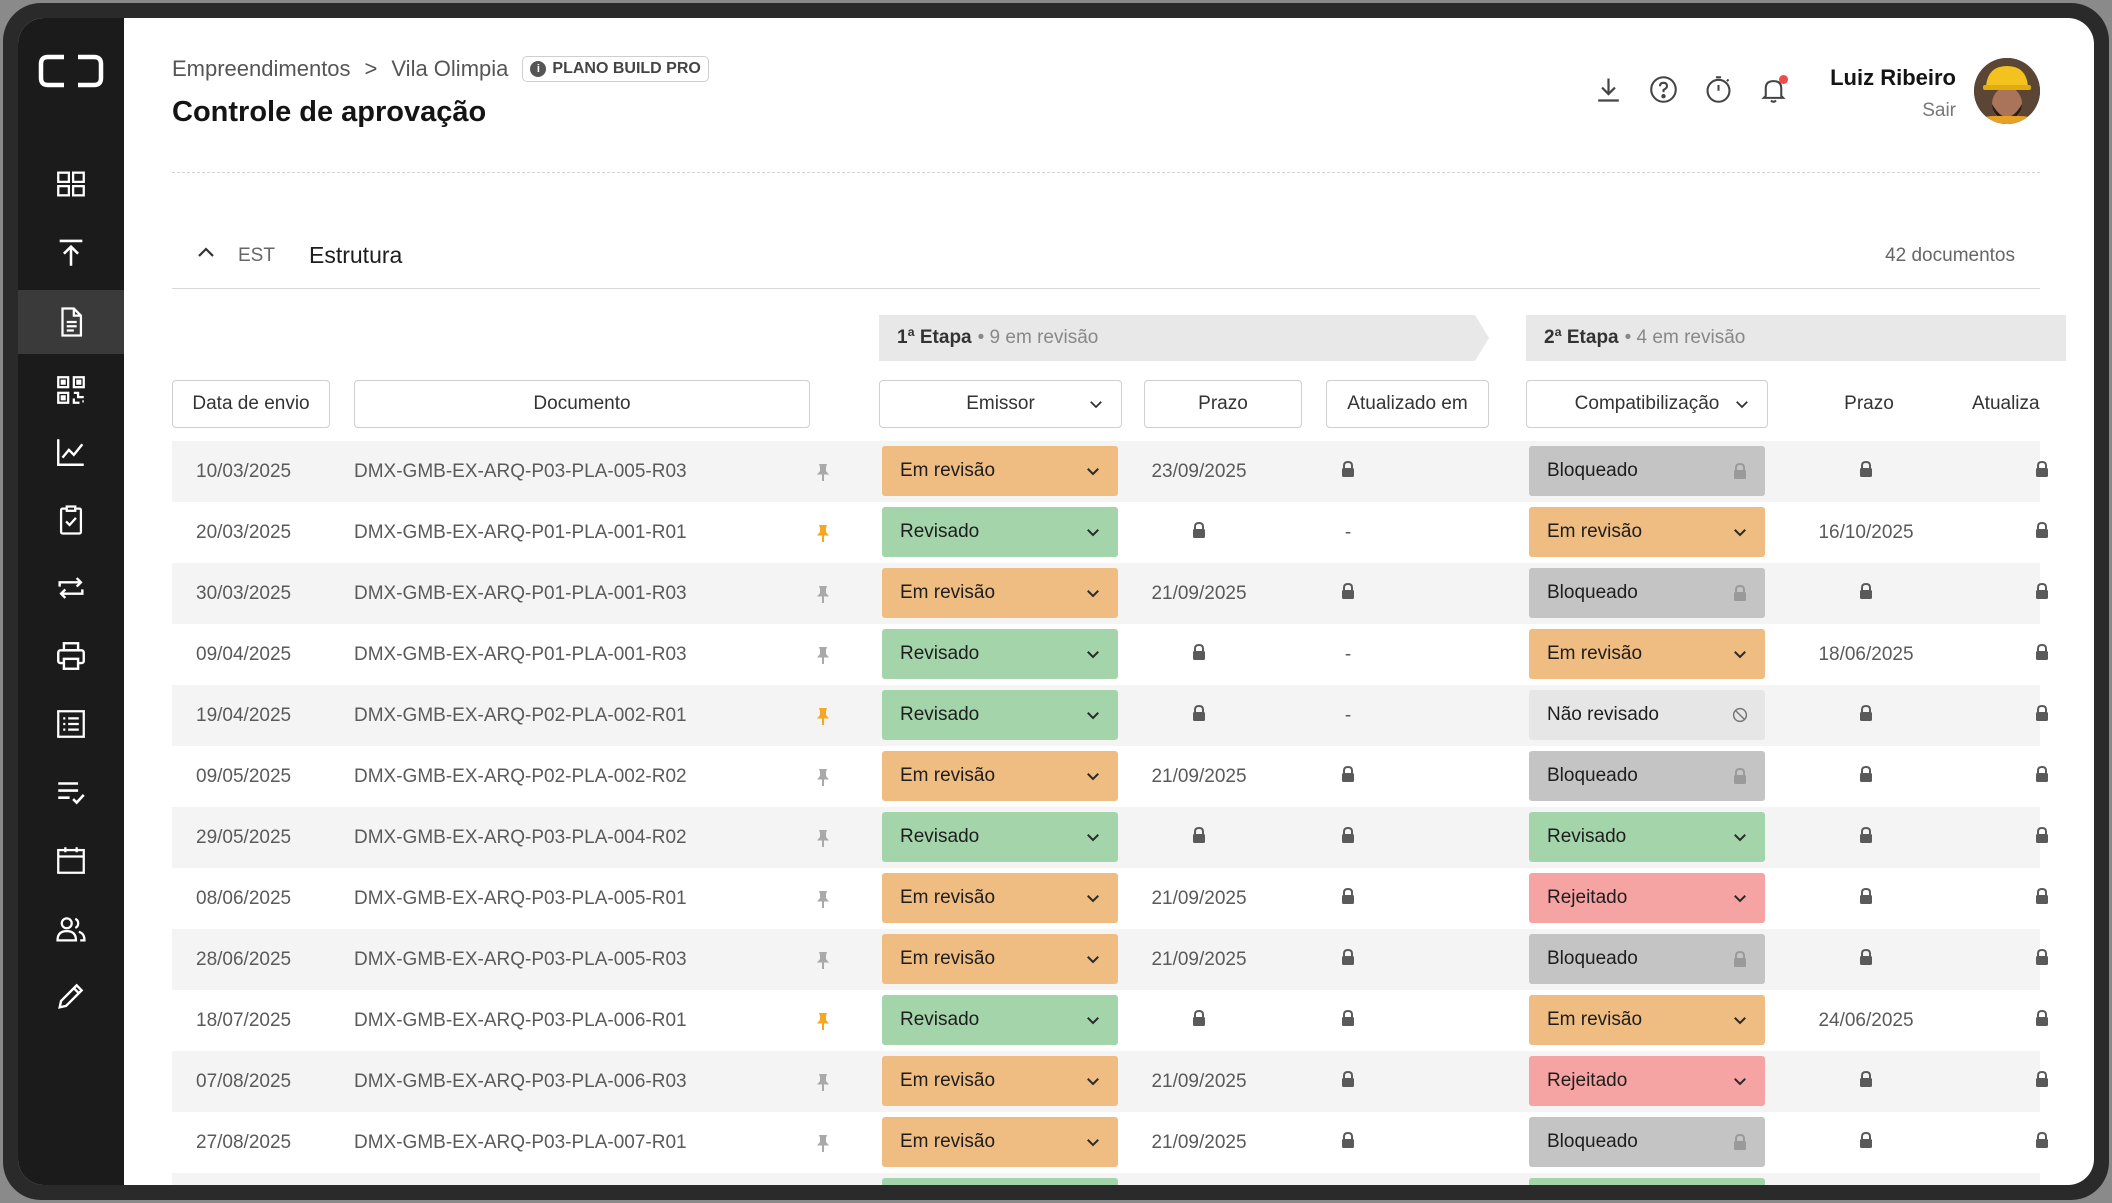 The width and height of the screenshot is (2112, 1203). What do you see at coordinates (1407, 404) in the screenshot?
I see `column-header-updated-1: Atualizado em` at bounding box center [1407, 404].